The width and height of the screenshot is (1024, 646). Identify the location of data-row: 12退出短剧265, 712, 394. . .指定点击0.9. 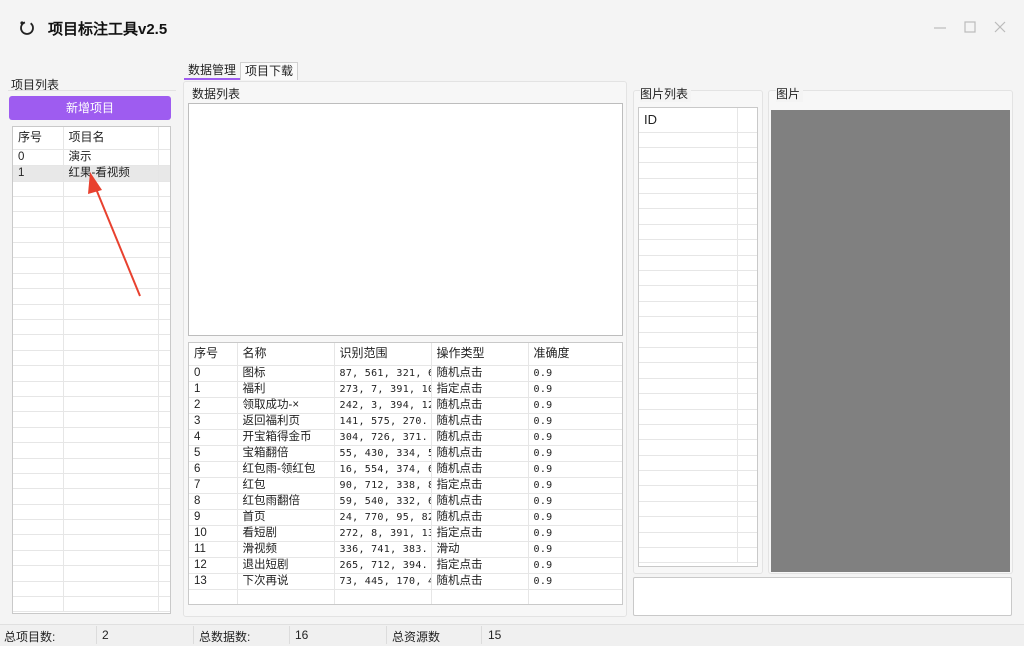
(405, 565).